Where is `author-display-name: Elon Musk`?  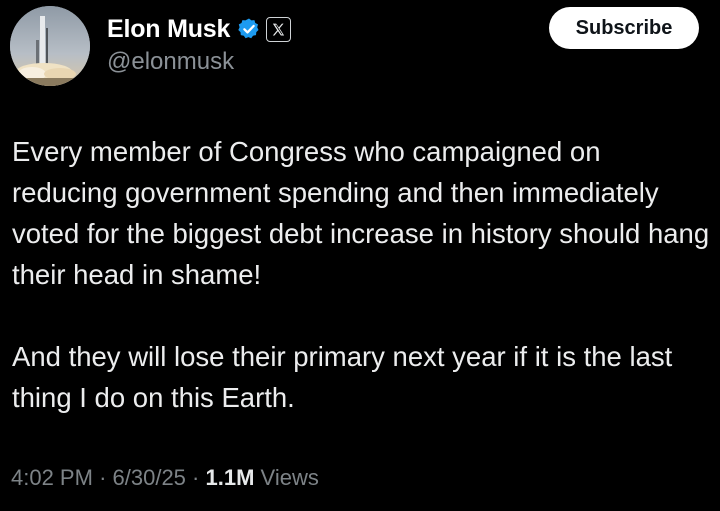 author-display-name: Elon Musk is located at coordinates (168, 29).